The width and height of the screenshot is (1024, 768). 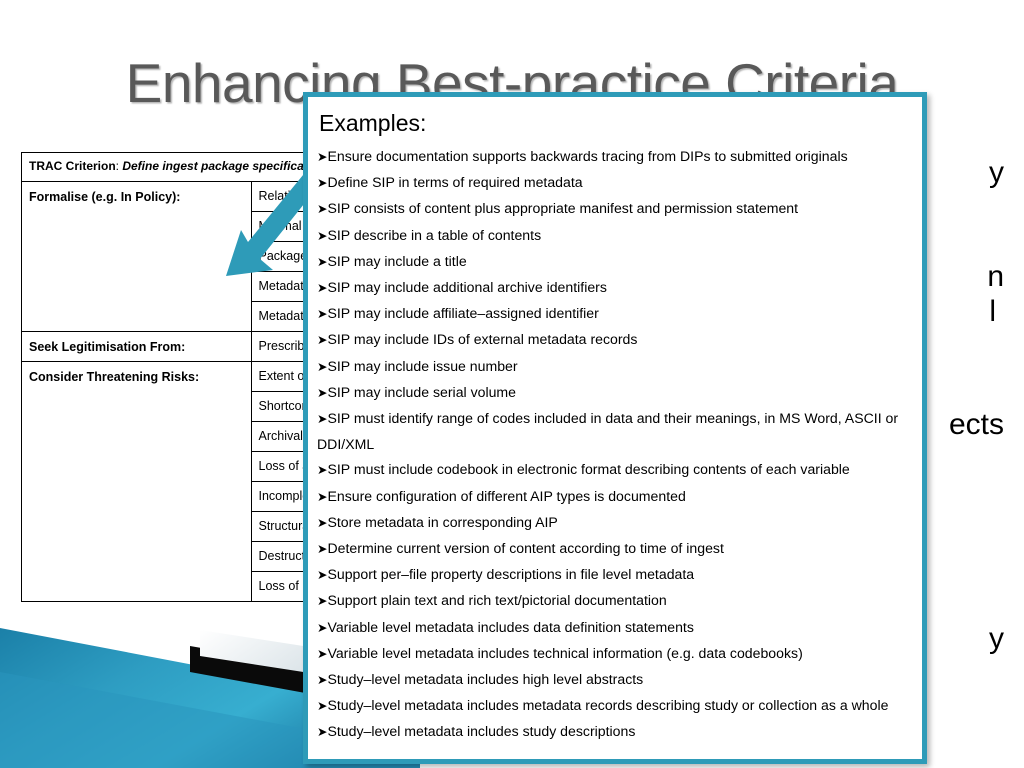 I want to click on table-category-cell: Seek Legitimisation From:, so click(x=136, y=346).